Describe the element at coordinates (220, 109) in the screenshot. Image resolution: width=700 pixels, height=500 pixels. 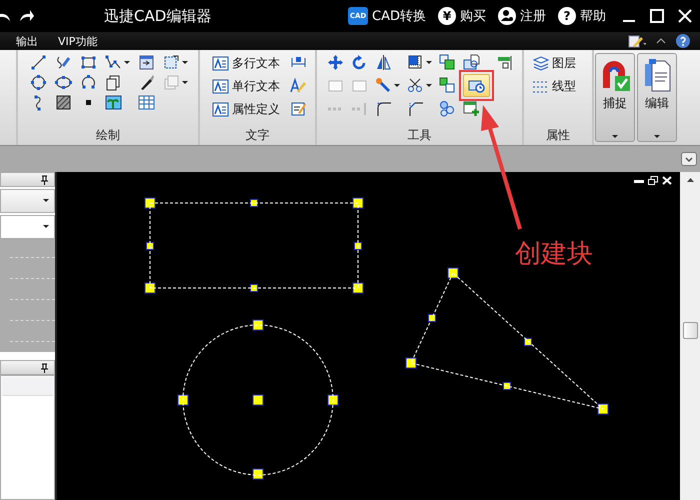
I see `attribute-icon` at that location.